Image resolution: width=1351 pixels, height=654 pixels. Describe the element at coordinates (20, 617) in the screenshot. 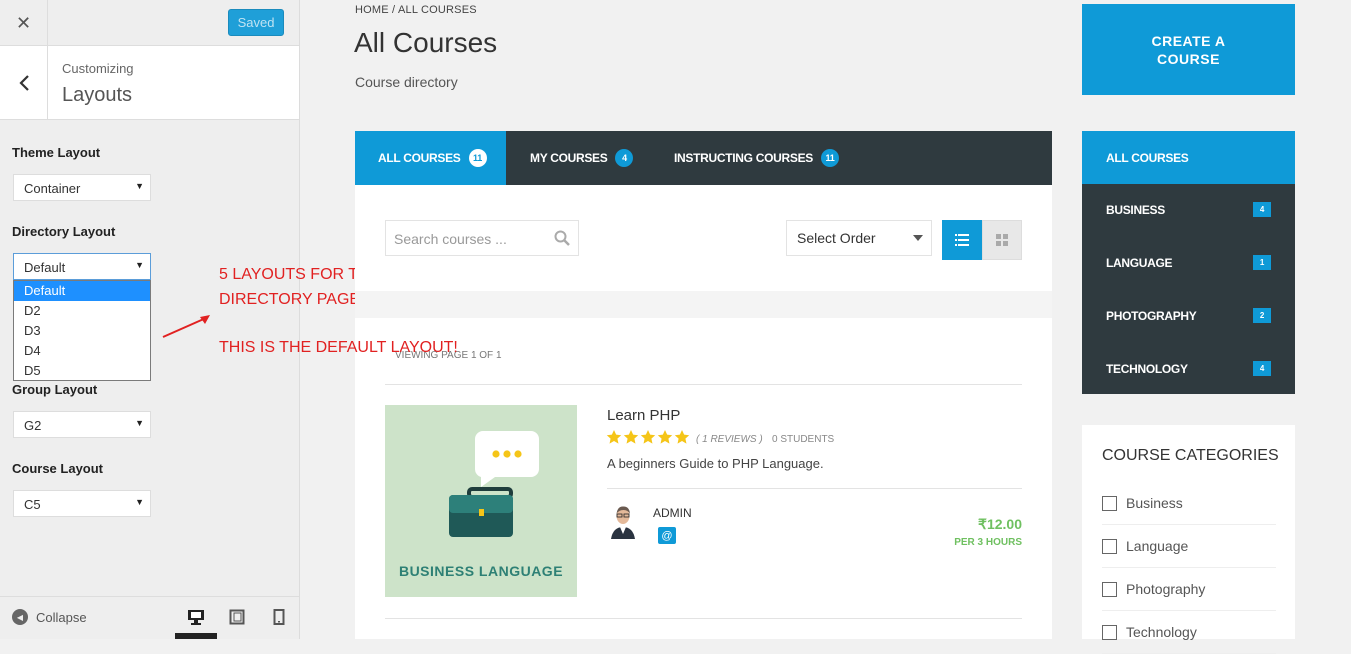

I see `collapse-icon: ◀` at that location.